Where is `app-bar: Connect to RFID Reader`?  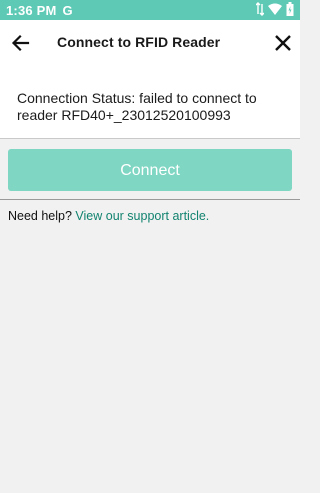 app-bar: Connect to RFID Reader is located at coordinates (150, 43).